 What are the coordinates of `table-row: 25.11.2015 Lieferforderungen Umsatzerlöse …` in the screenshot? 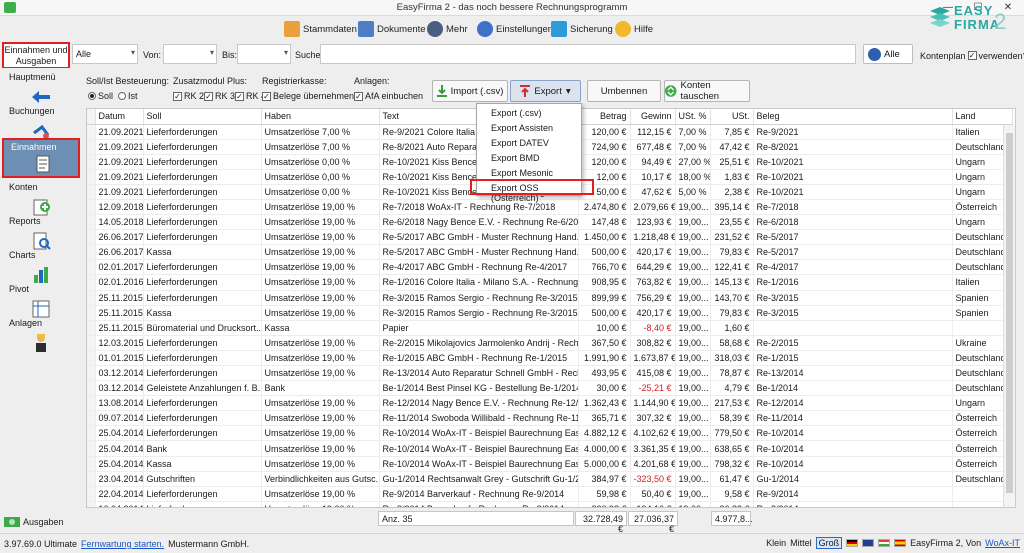 It's located at (550, 298).